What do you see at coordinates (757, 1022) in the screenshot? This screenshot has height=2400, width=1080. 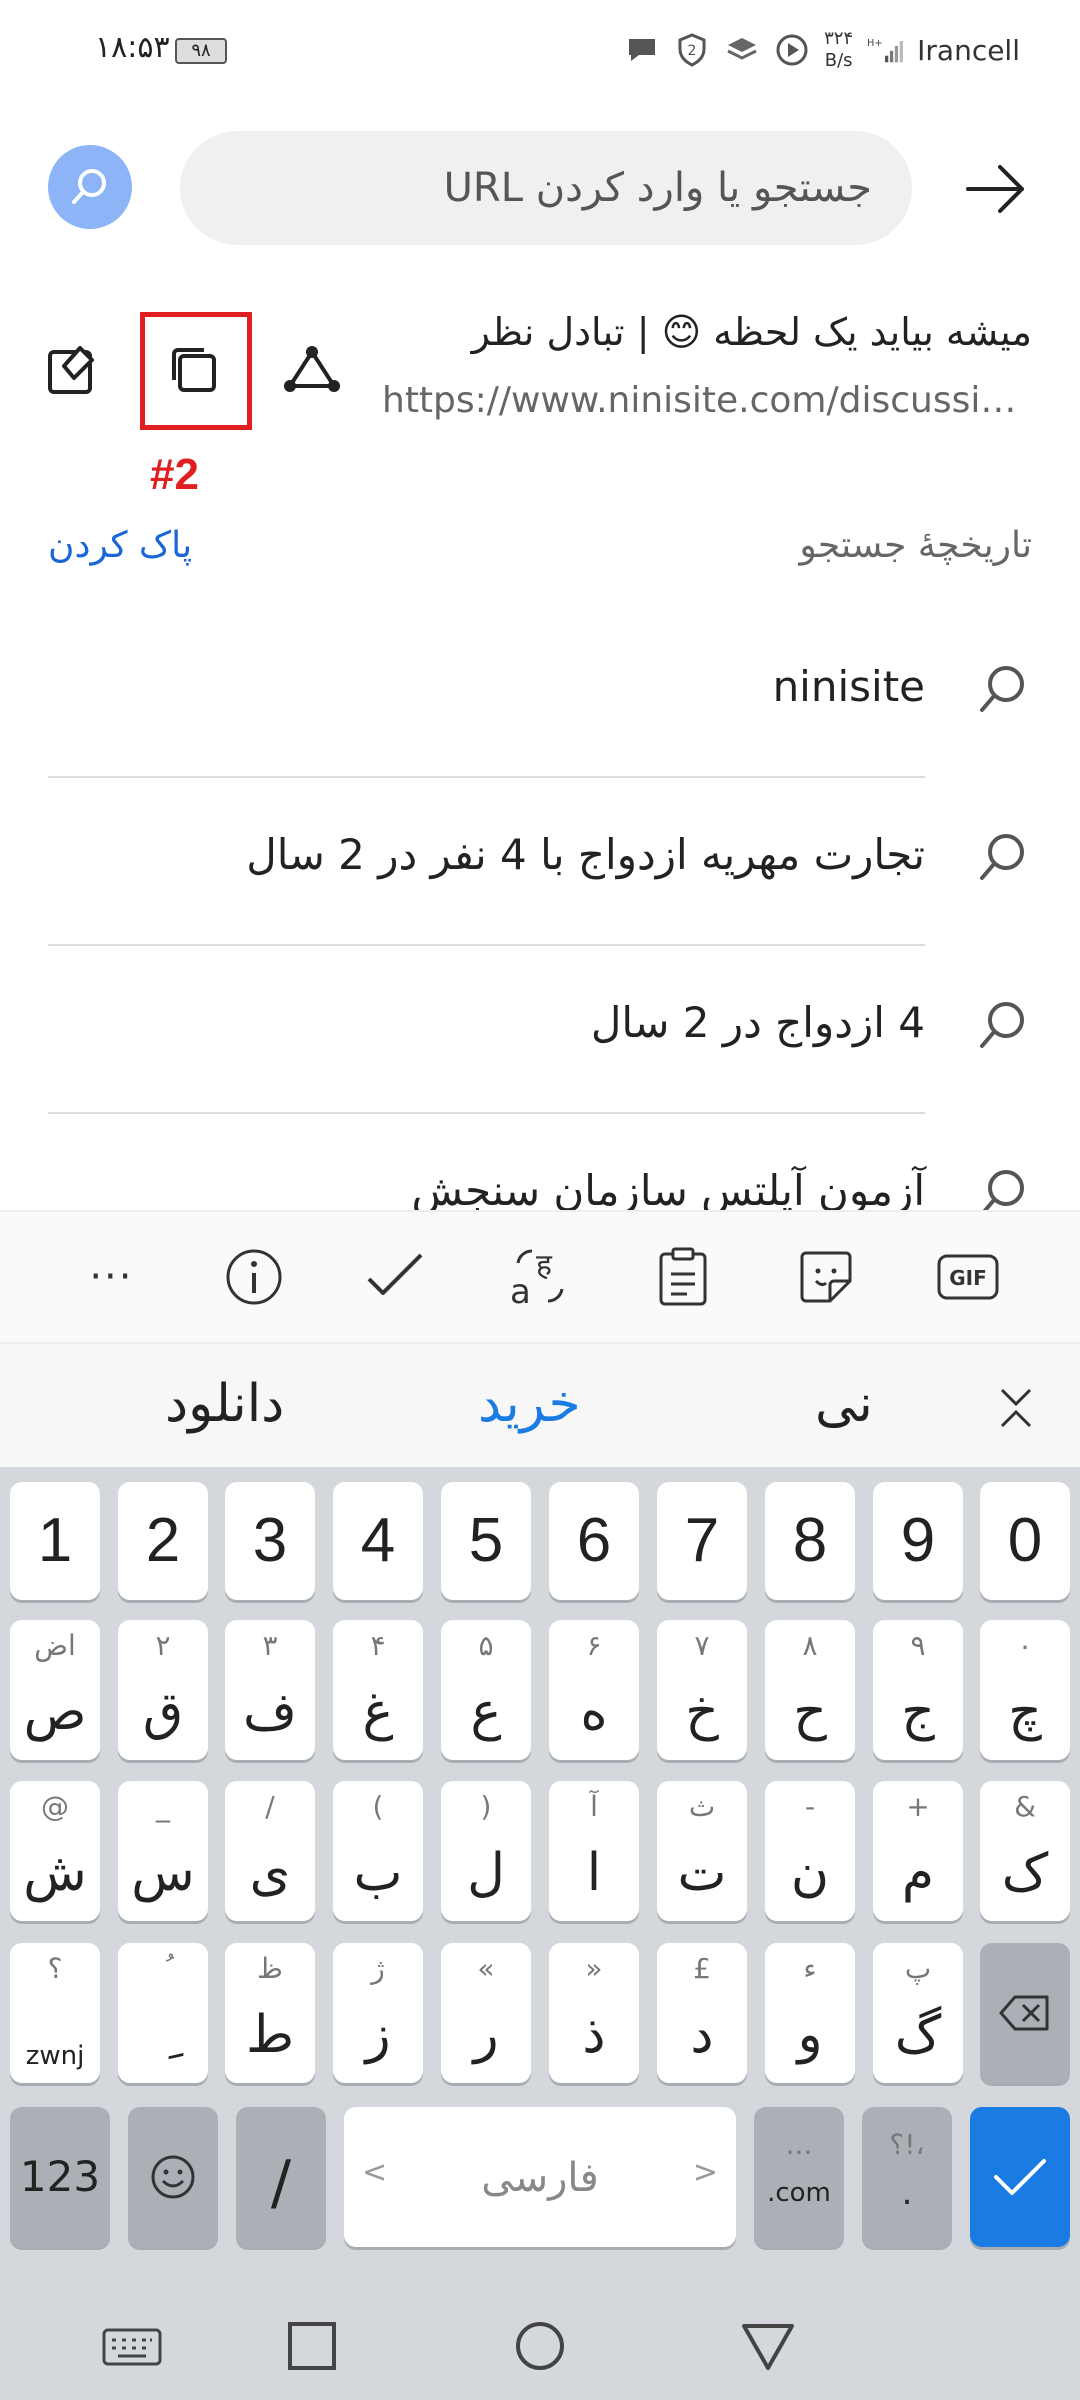 I see `history-text: 4 ازدواج در 2 سال` at bounding box center [757, 1022].